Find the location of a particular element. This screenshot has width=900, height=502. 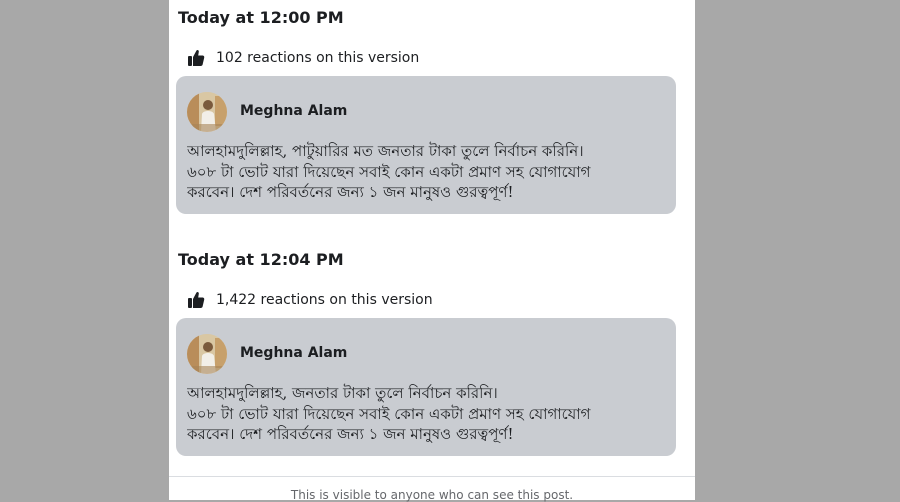

footer-divider is located at coordinates (432, 476).